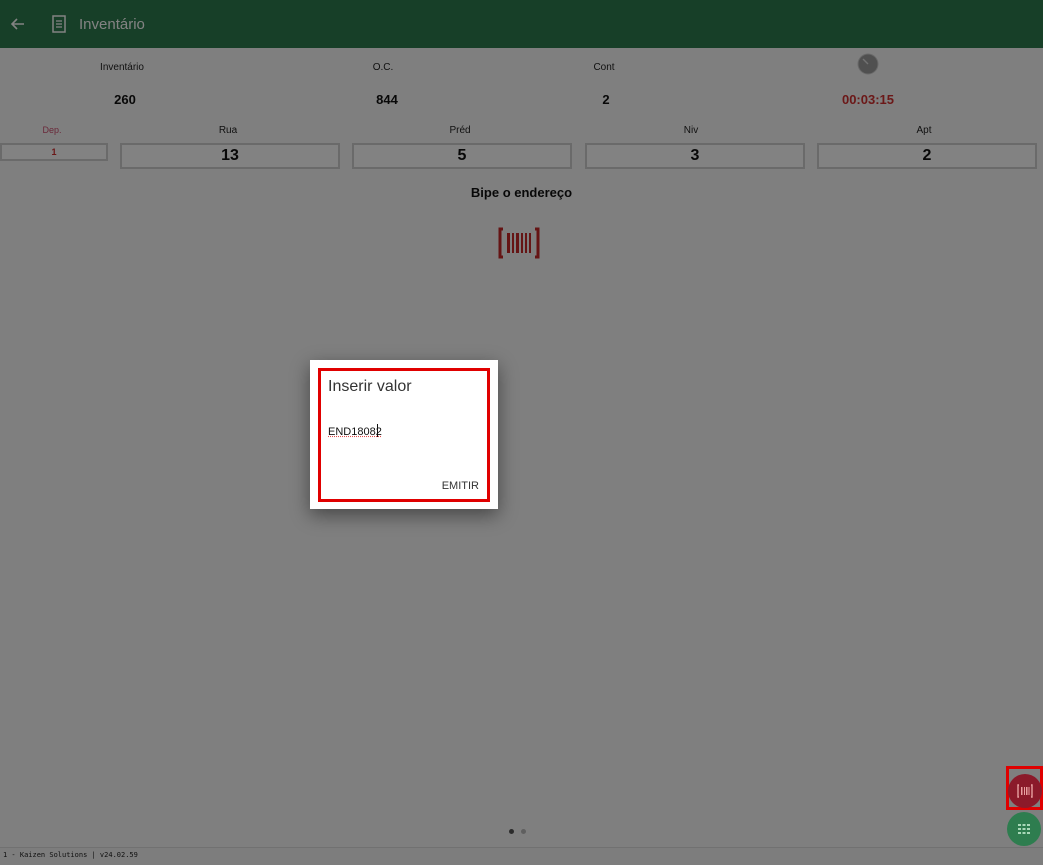 Image resolution: width=1043 pixels, height=865 pixels. I want to click on scan-fab-button, so click(1025, 791).